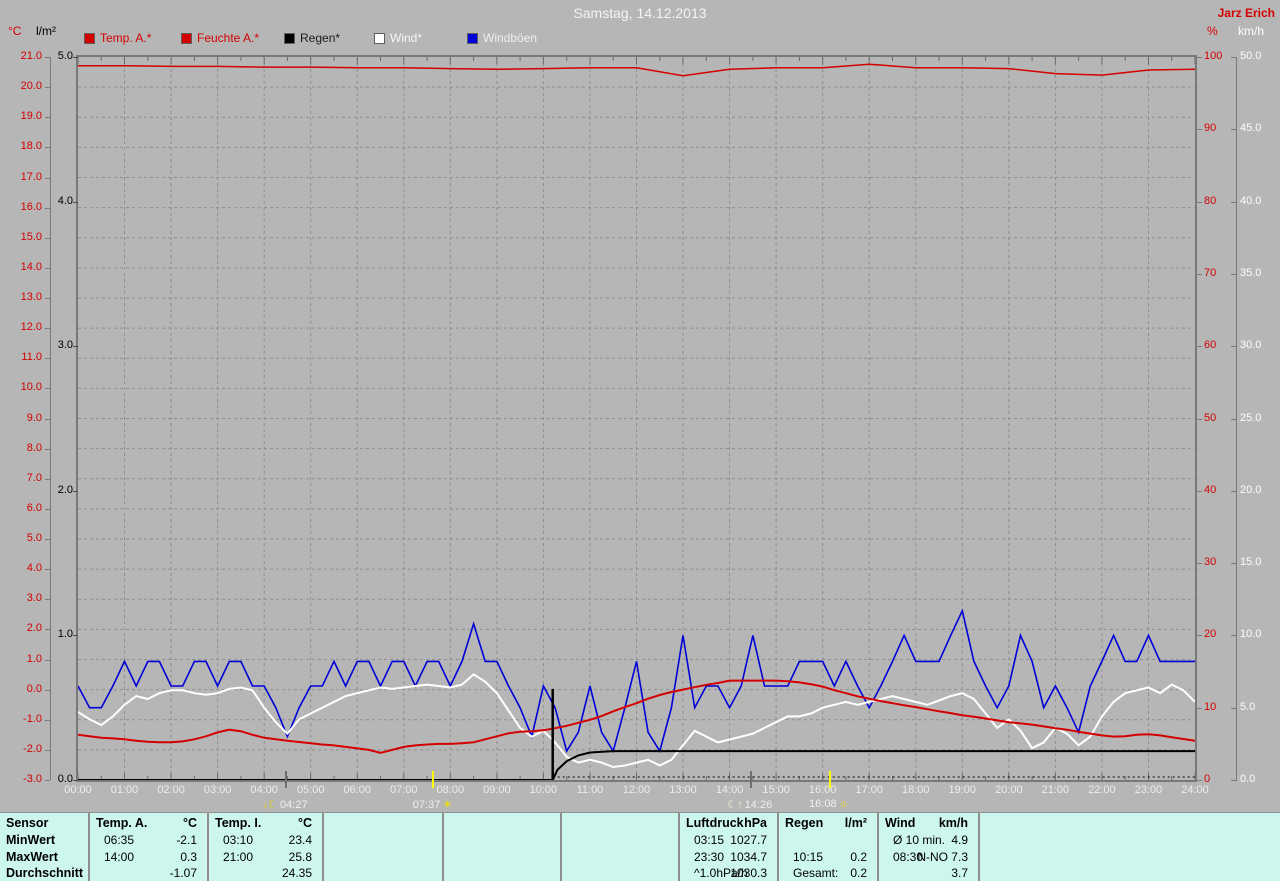 The height and width of the screenshot is (881, 1280). What do you see at coordinates (183, 873) in the screenshot?
I see `table-cell-value: -1.07` at bounding box center [183, 873].